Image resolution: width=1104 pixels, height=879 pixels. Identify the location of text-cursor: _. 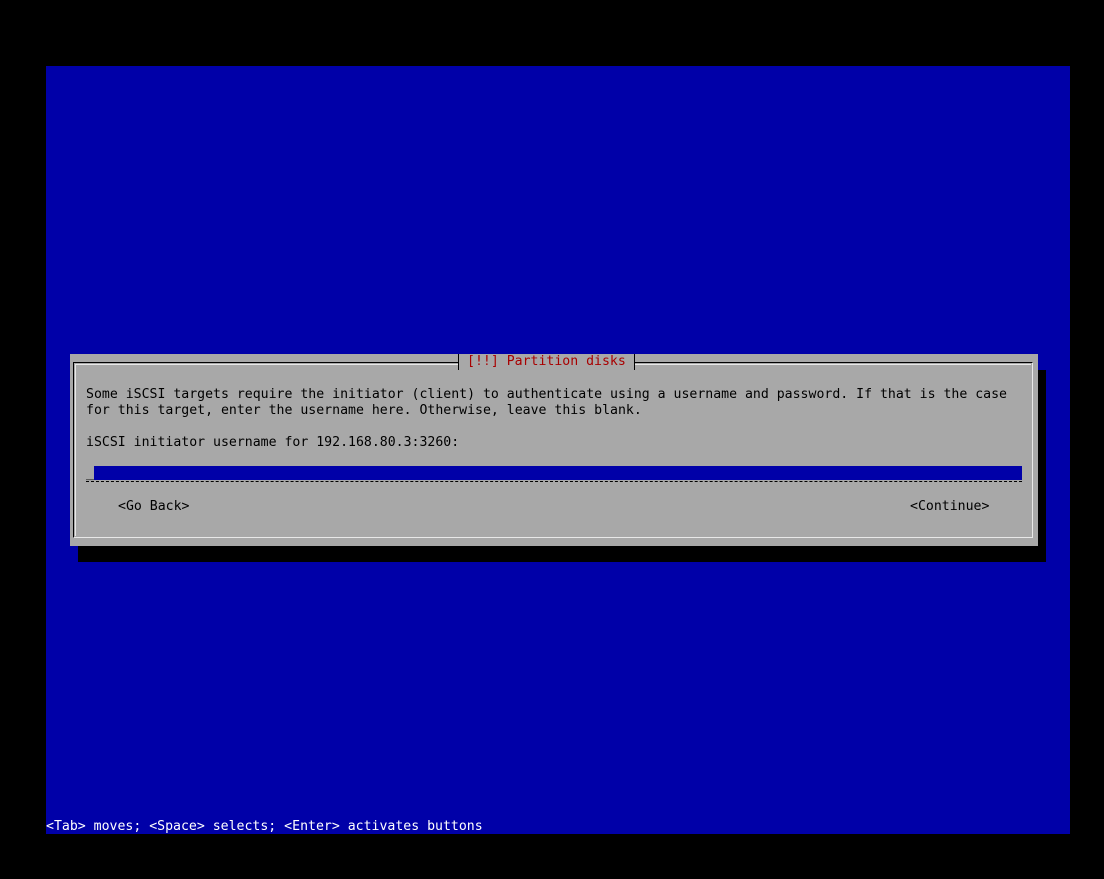
(90, 473).